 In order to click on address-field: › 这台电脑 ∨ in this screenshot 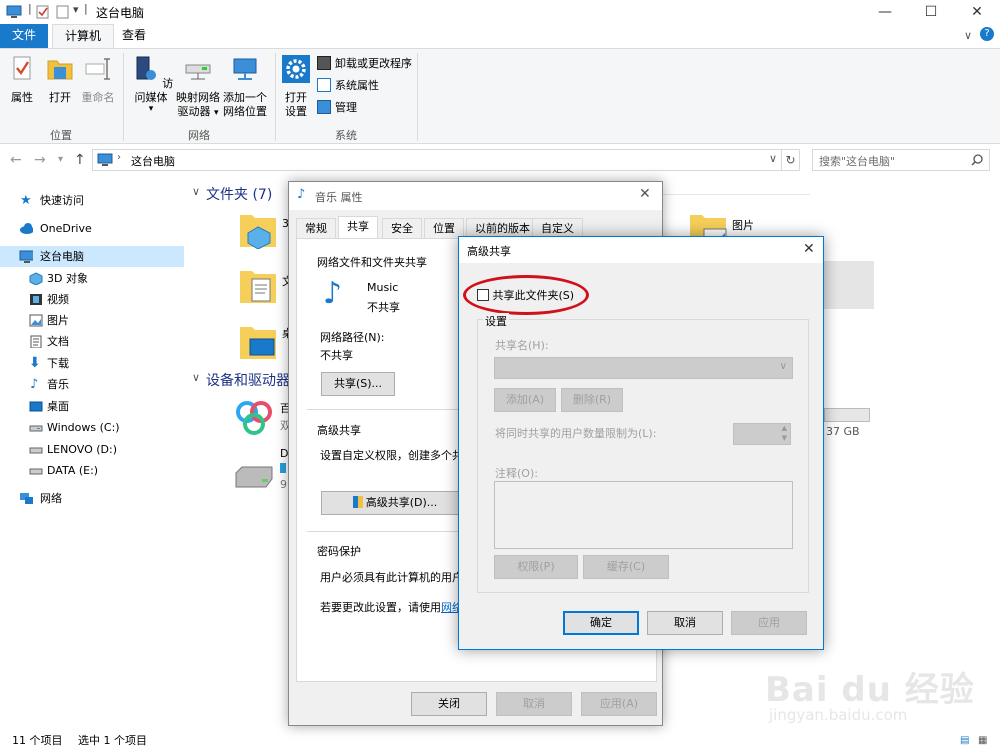, I will do `click(437, 160)`.